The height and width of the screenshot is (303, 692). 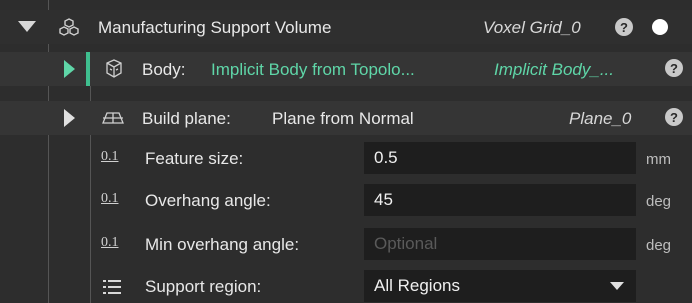 I want to click on feature-size-label: Feature size:, so click(x=194, y=158).